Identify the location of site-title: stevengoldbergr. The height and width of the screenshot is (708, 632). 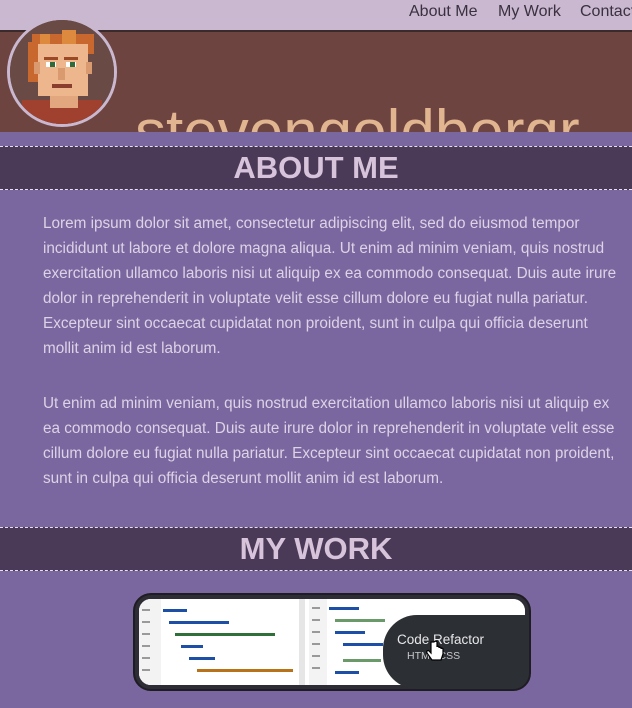
(357, 117).